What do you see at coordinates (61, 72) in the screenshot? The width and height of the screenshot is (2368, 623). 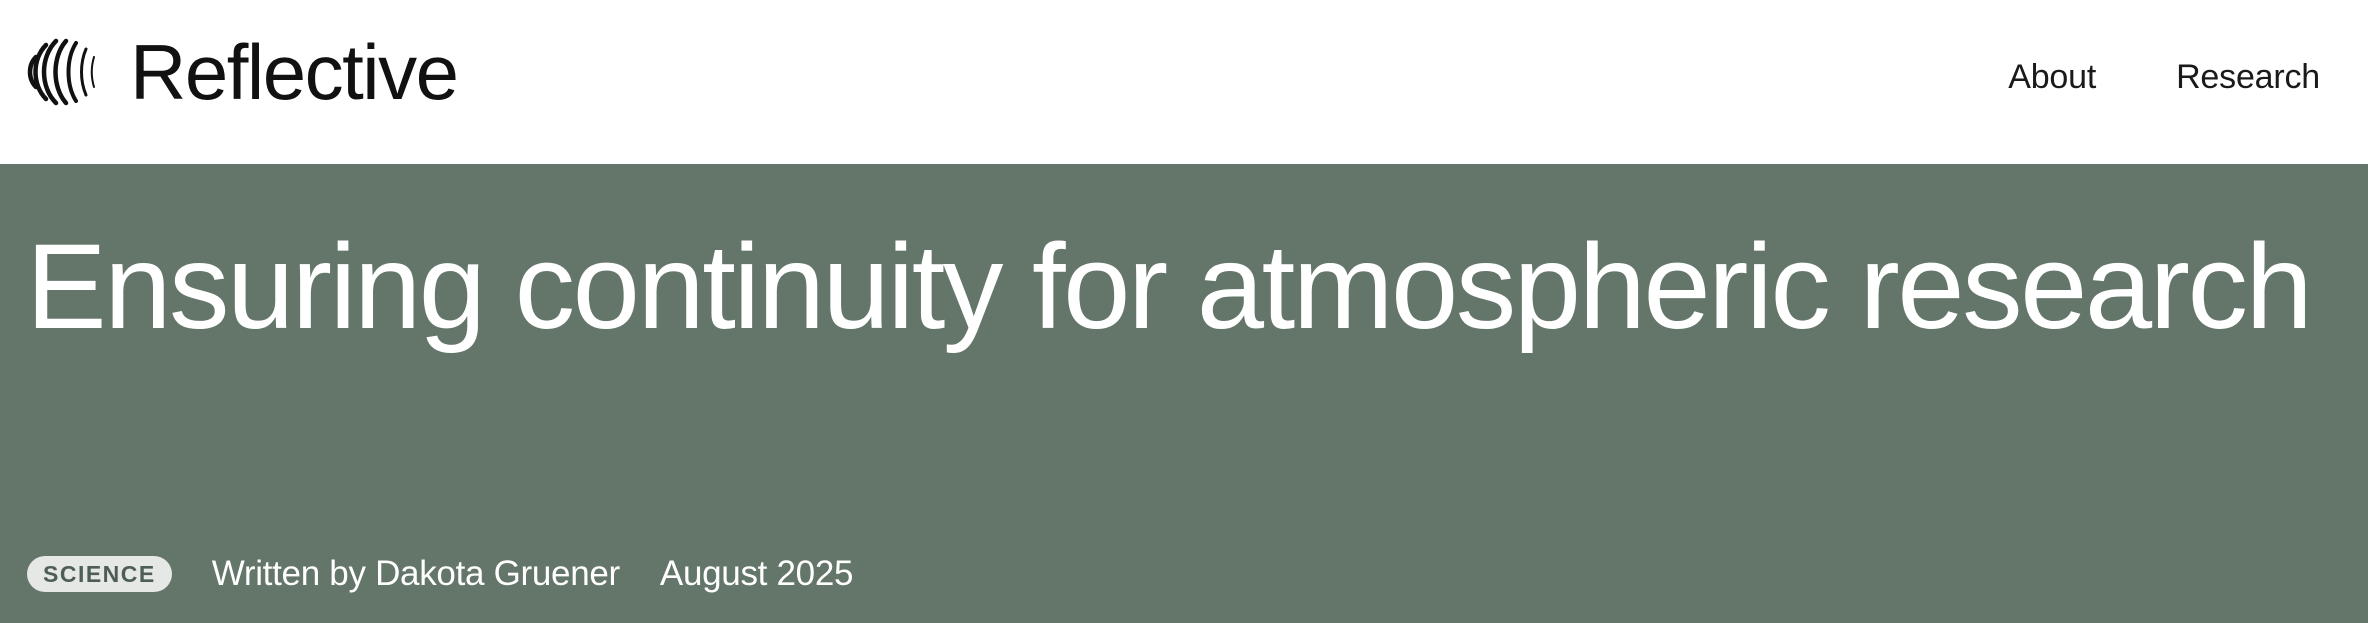 I see `reflective-logo-icon` at bounding box center [61, 72].